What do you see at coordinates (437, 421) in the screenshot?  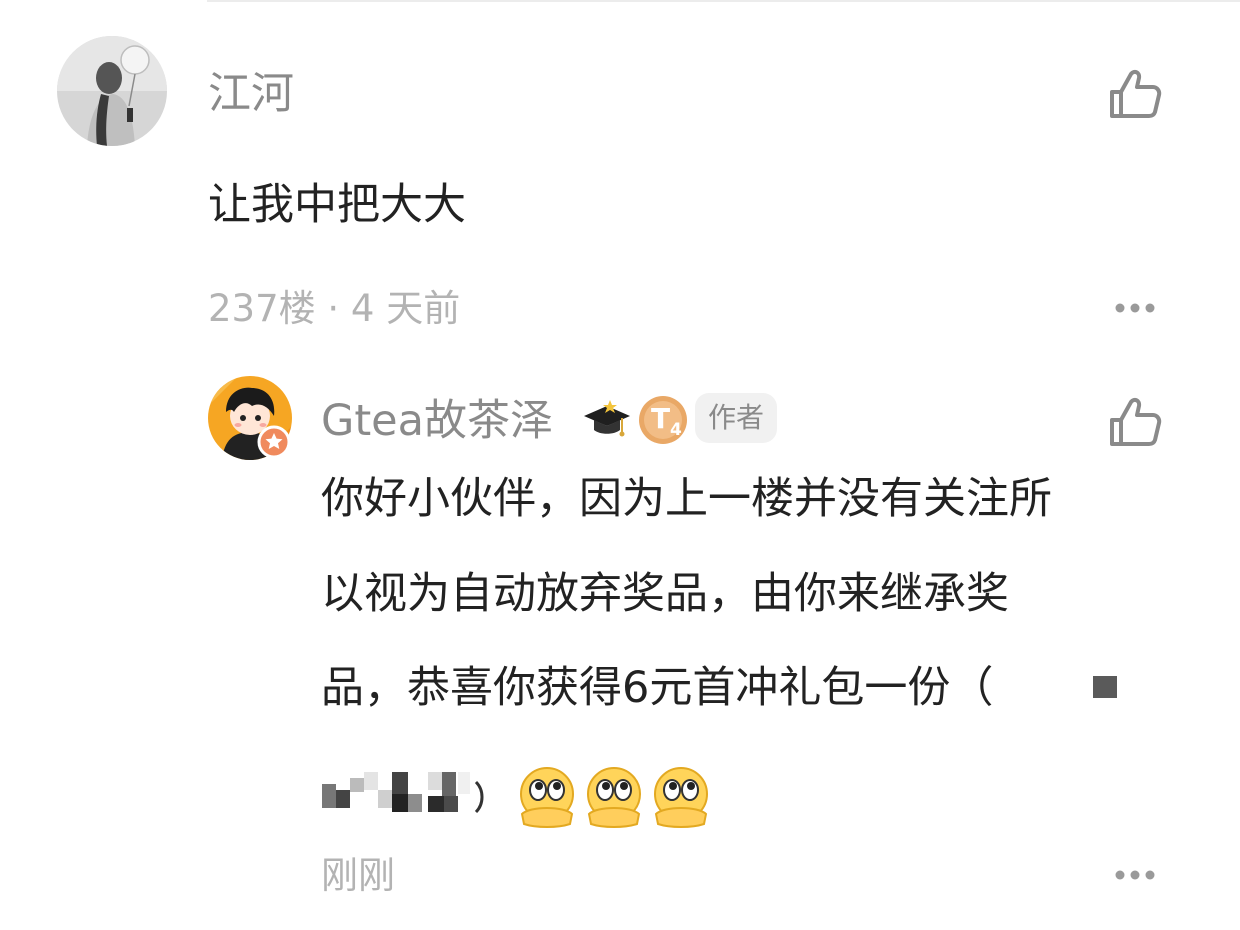 I see `reply-username: Gtea故茶泽` at bounding box center [437, 421].